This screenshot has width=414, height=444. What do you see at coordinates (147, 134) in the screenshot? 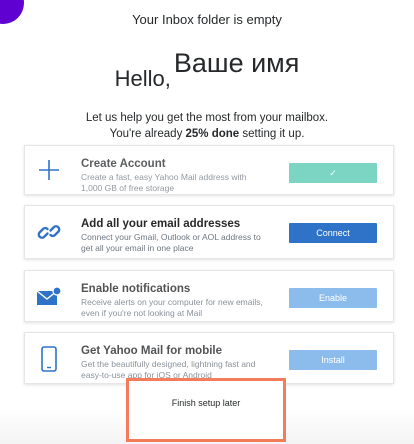
I see `intro-prefix: You're already` at bounding box center [147, 134].